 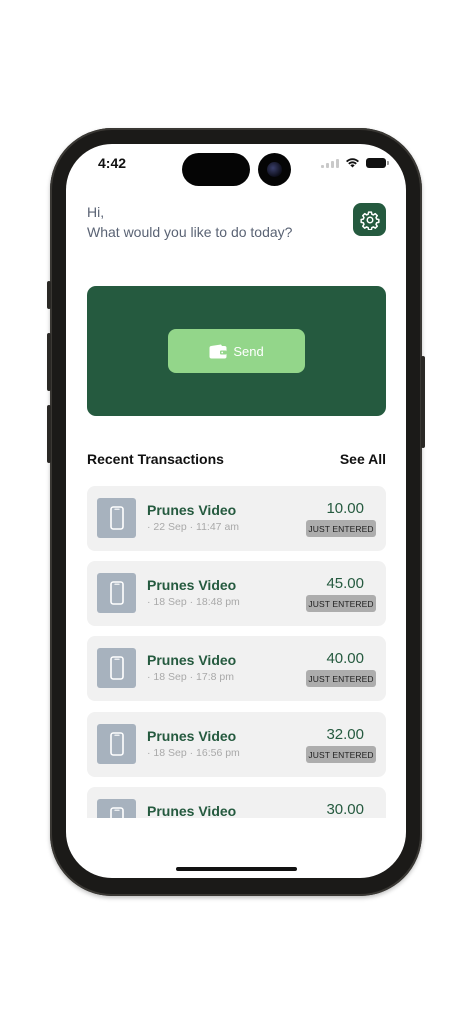 What do you see at coordinates (112, 163) in the screenshot?
I see `status-time: 4:42` at bounding box center [112, 163].